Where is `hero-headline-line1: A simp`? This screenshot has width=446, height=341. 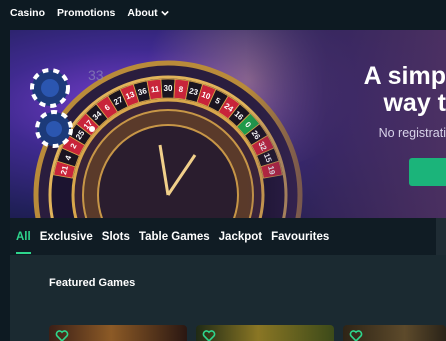
hero-headline-line1: A simp is located at coordinates (404, 76).